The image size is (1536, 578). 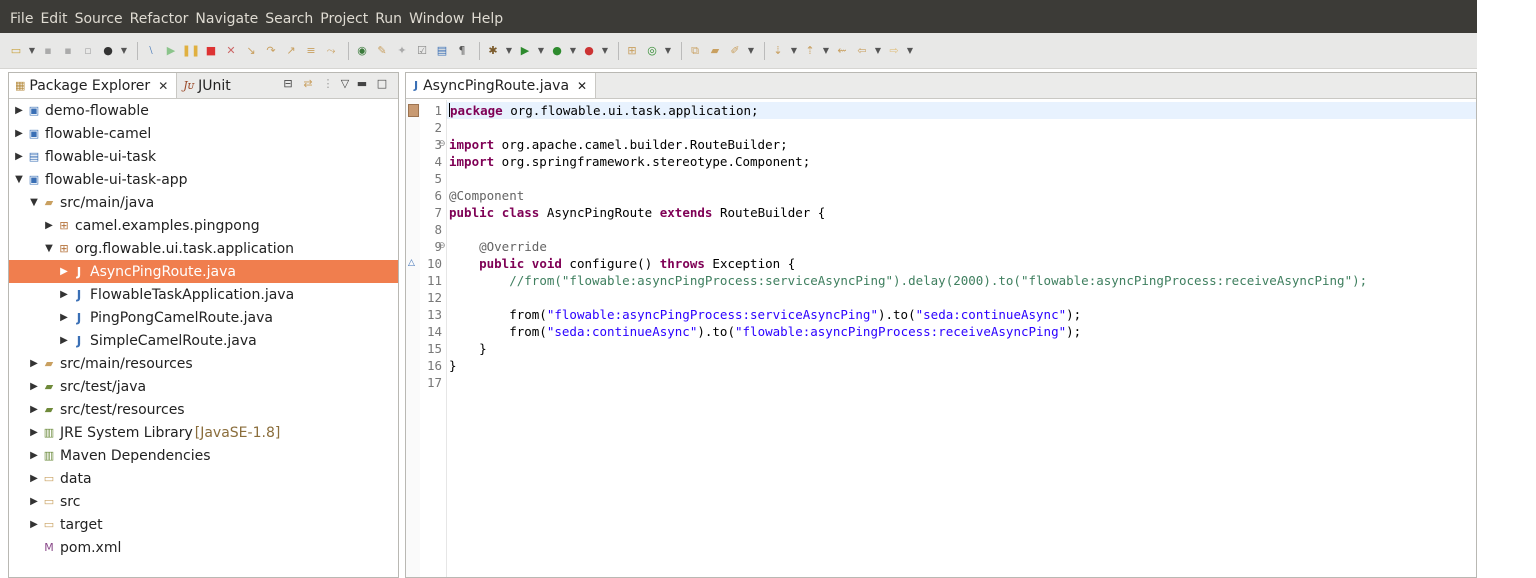 What do you see at coordinates (462, 51) in the screenshot?
I see `pilcrow-icon: ¶` at bounding box center [462, 51].